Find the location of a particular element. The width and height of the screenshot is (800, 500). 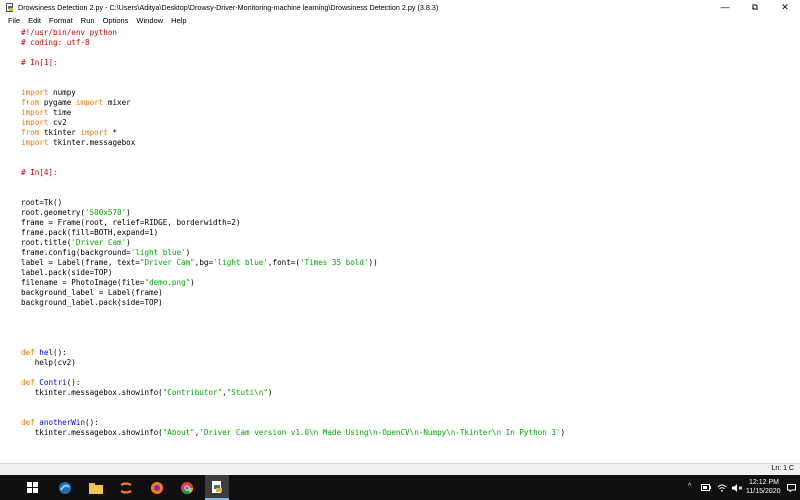

code-line: frame.config(background='light blue') is located at coordinates (105, 253).